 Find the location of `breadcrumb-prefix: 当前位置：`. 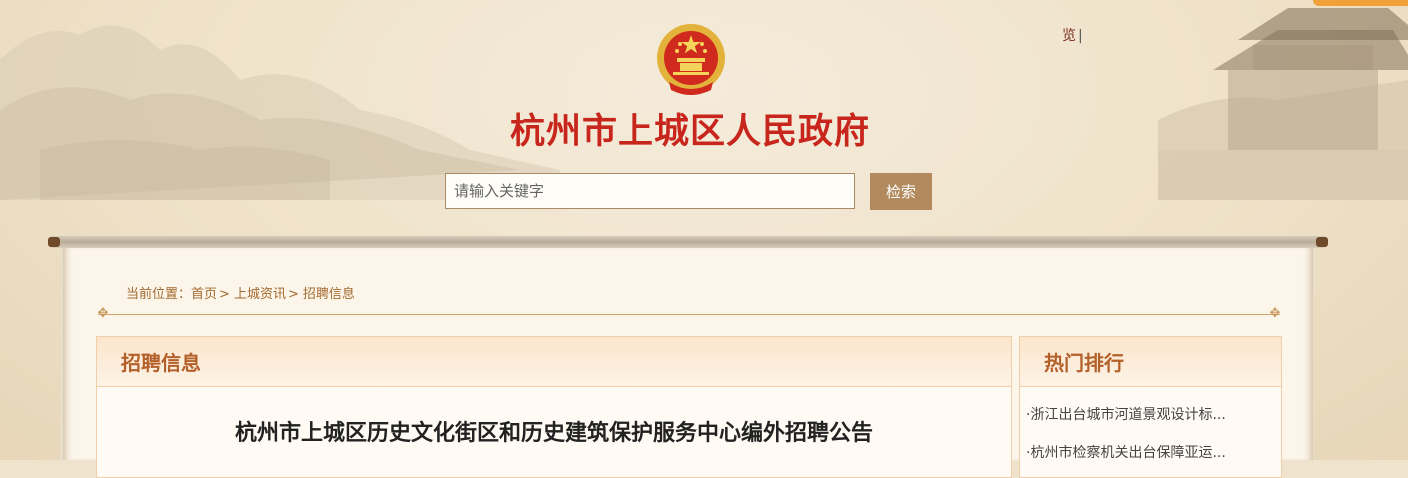

breadcrumb-prefix: 当前位置： is located at coordinates (159, 294).